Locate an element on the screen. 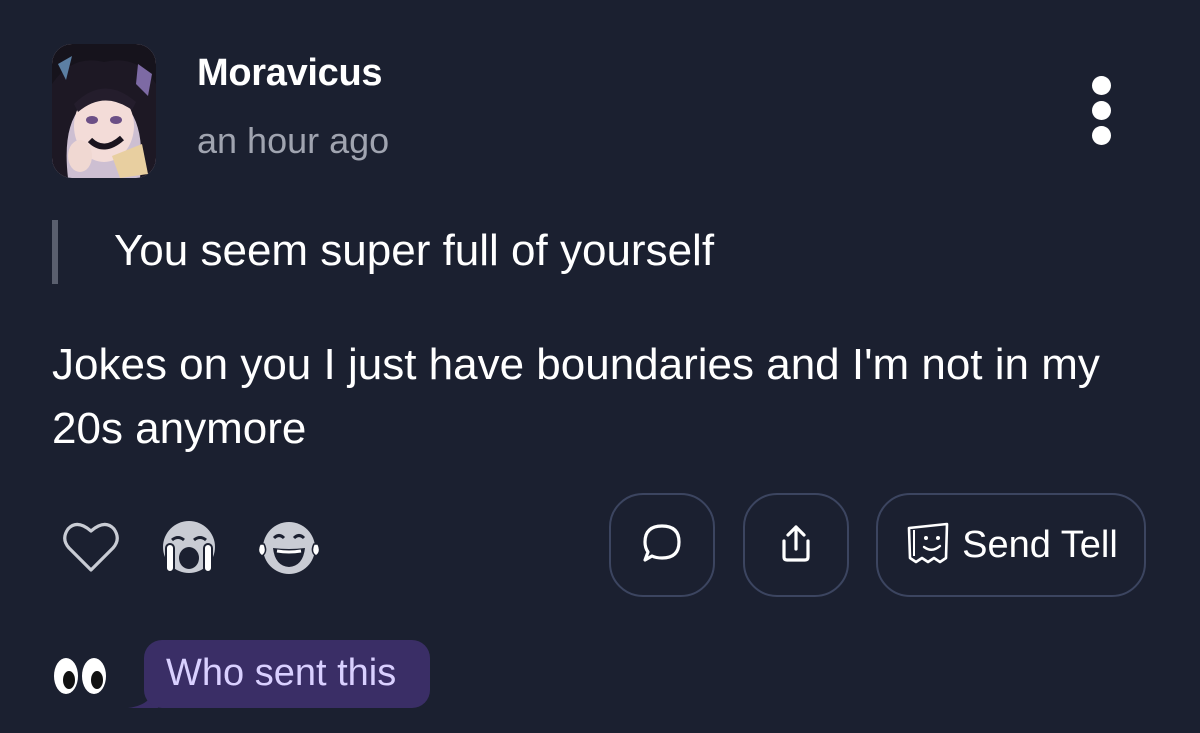 Image resolution: width=1200 pixels, height=733 pixels. comment-icon is located at coordinates (662, 545).